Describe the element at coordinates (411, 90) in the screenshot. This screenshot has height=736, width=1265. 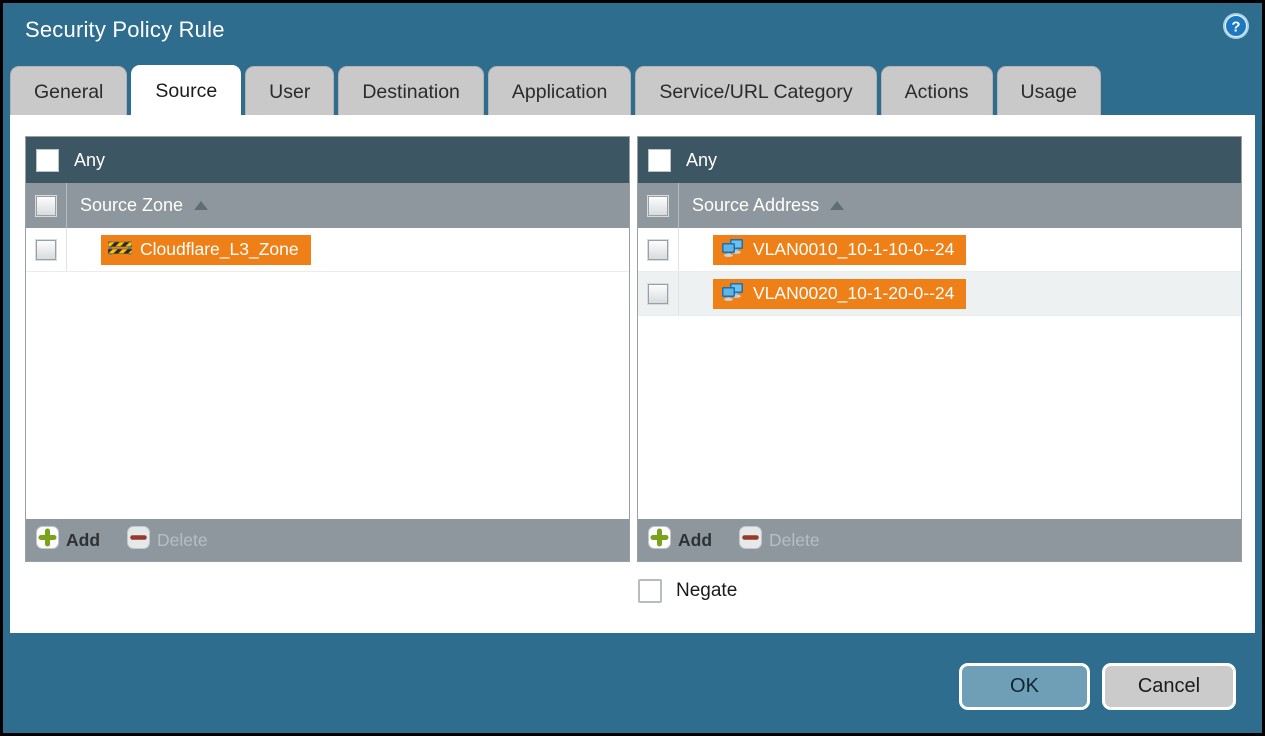
I see `tab-destination: Destination` at that location.